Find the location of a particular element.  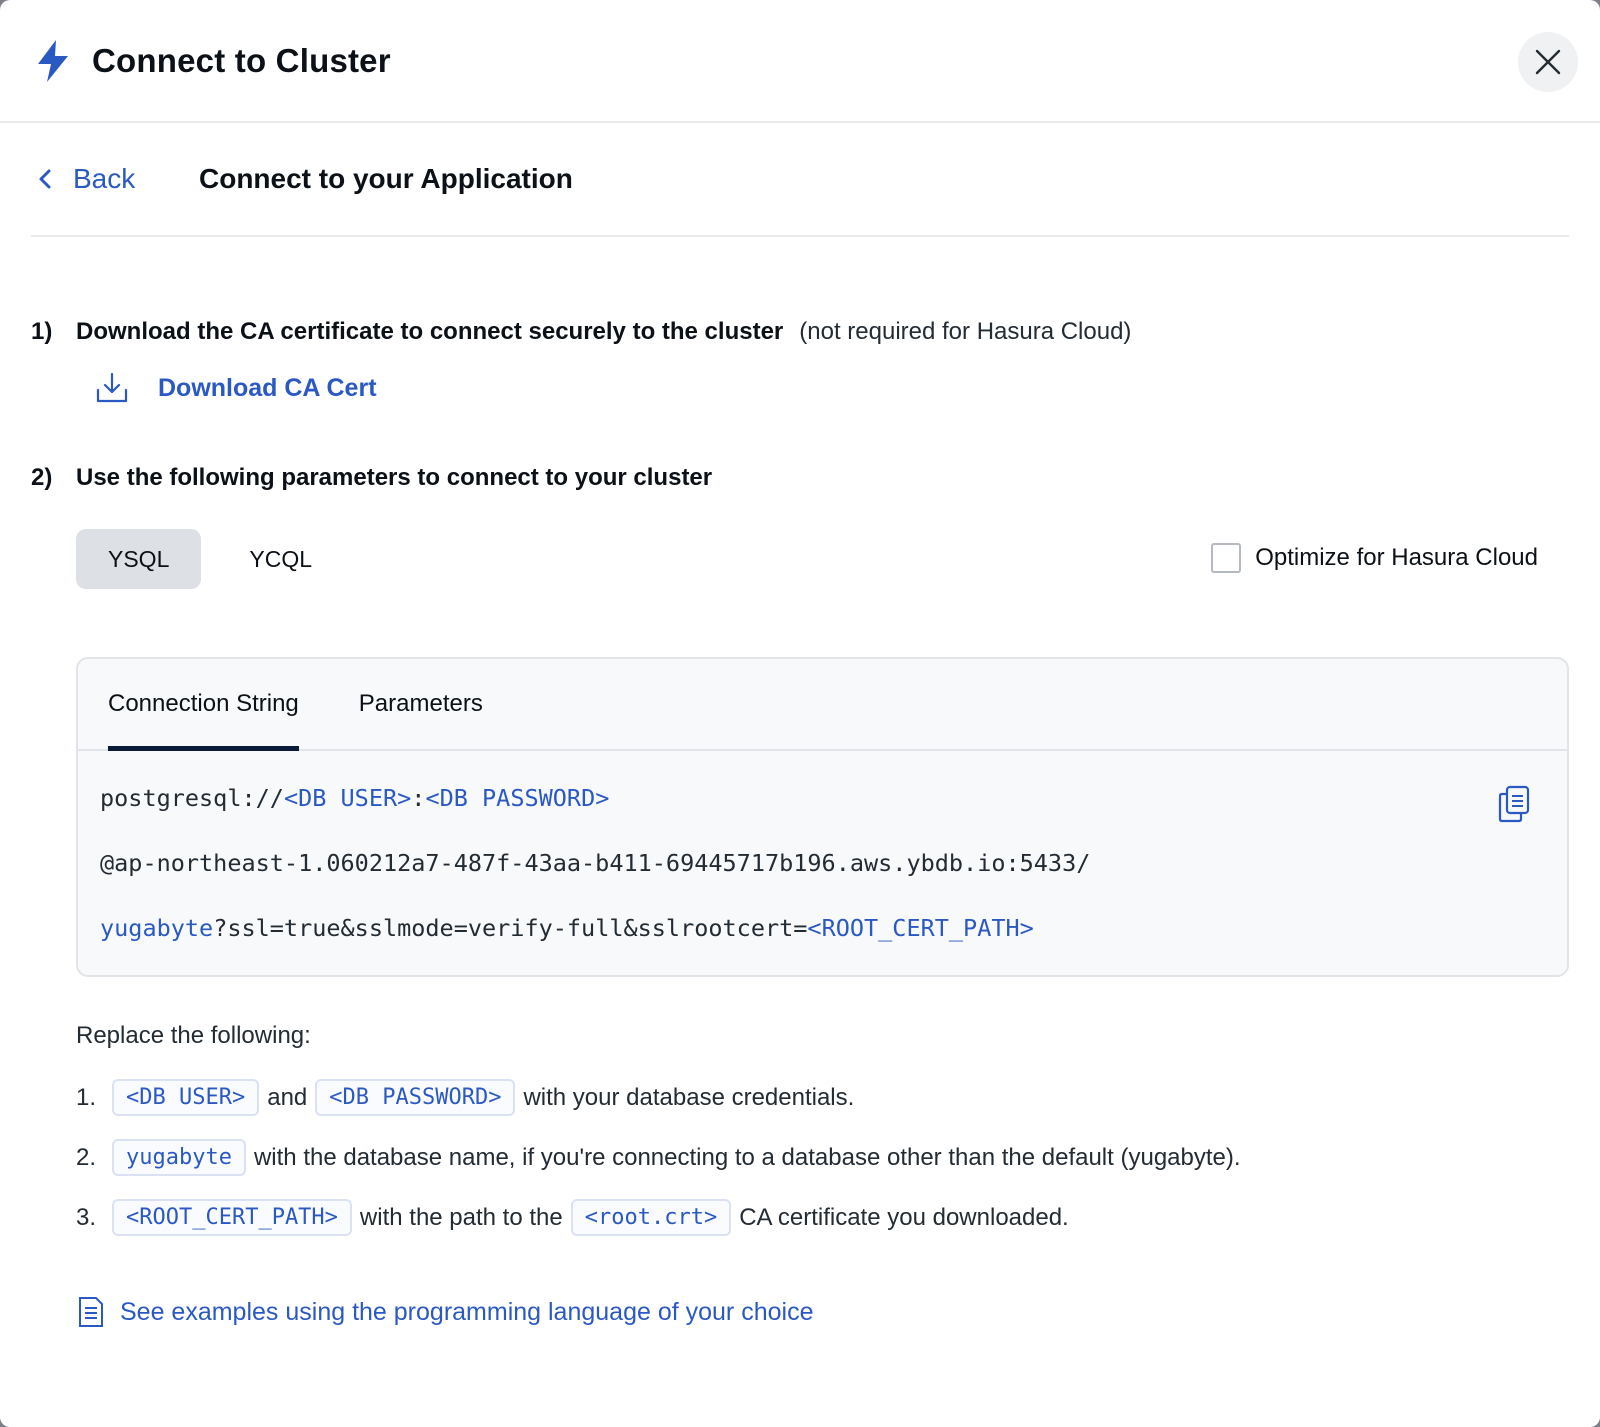

dialog-title: Connect to Cluster is located at coordinates (241, 60).